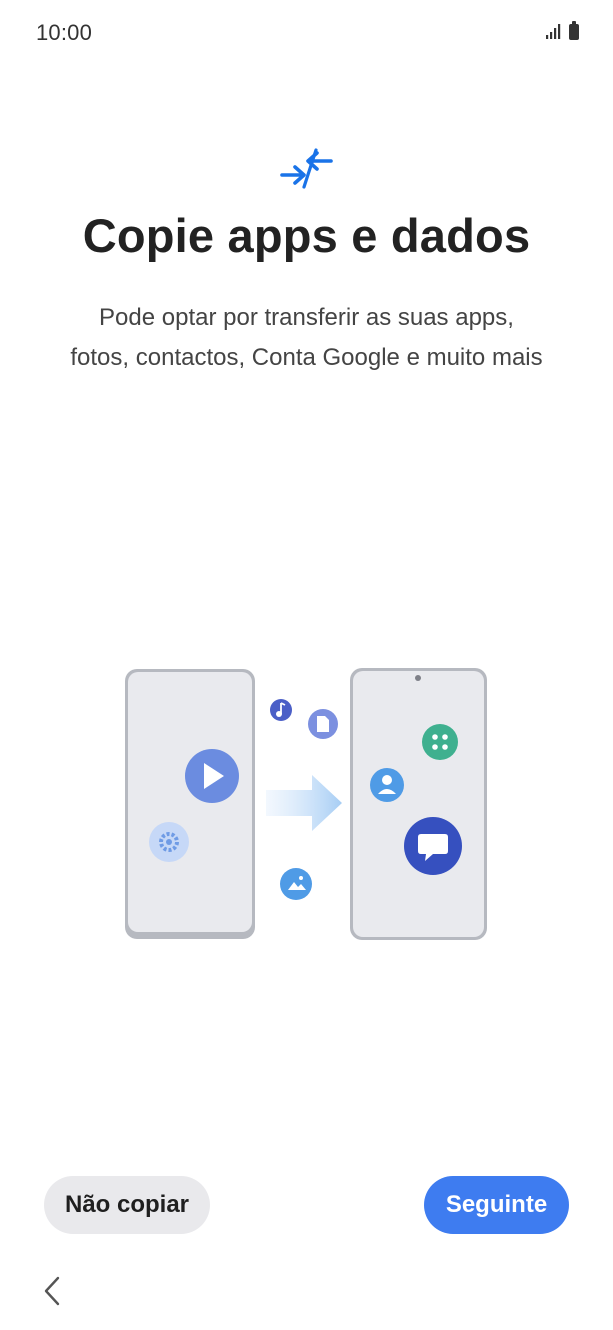 The width and height of the screenshot is (613, 1330). I want to click on apps-icon, so click(440, 742).